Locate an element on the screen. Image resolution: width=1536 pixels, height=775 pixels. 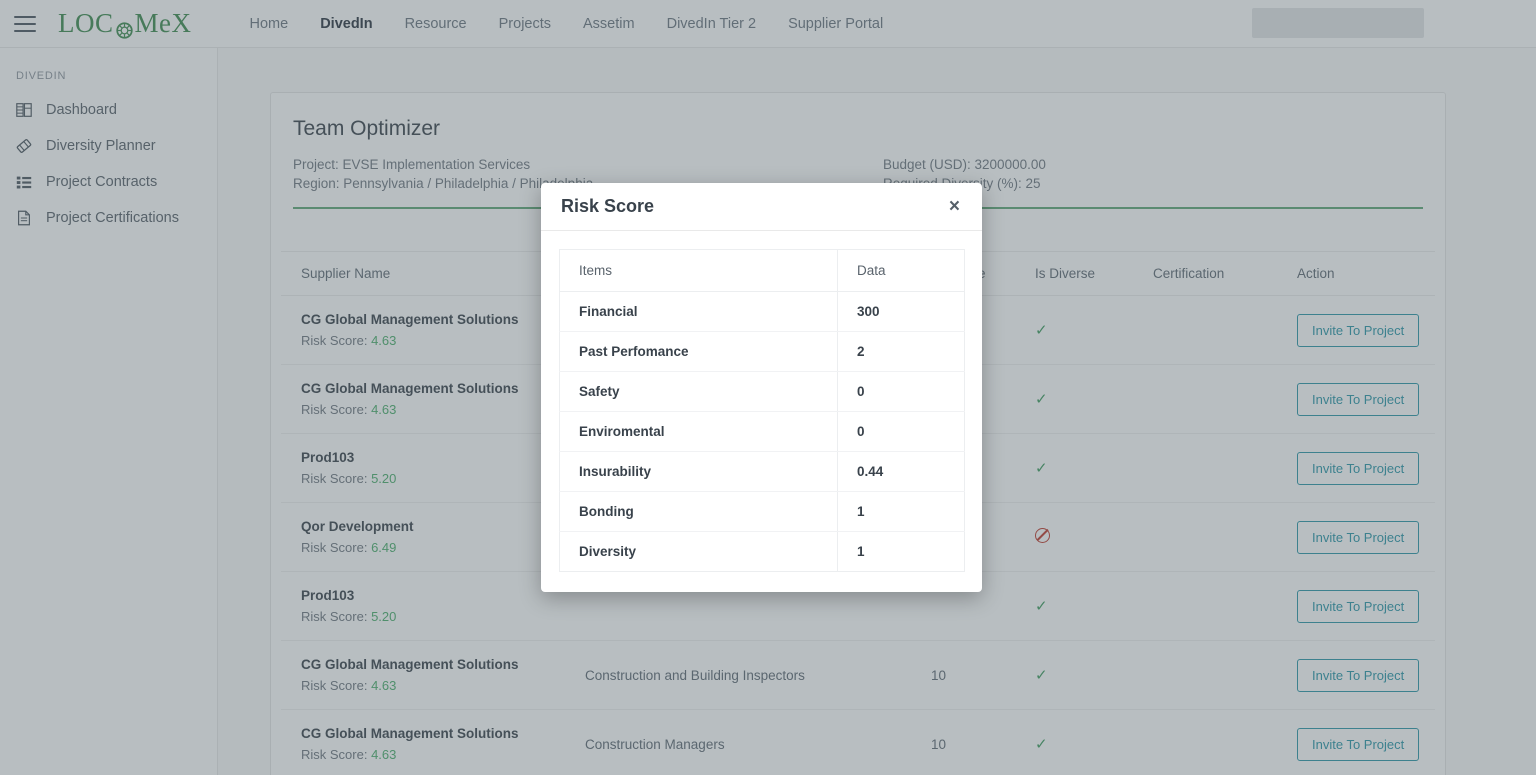
column-header-items: Items is located at coordinates (698, 270).